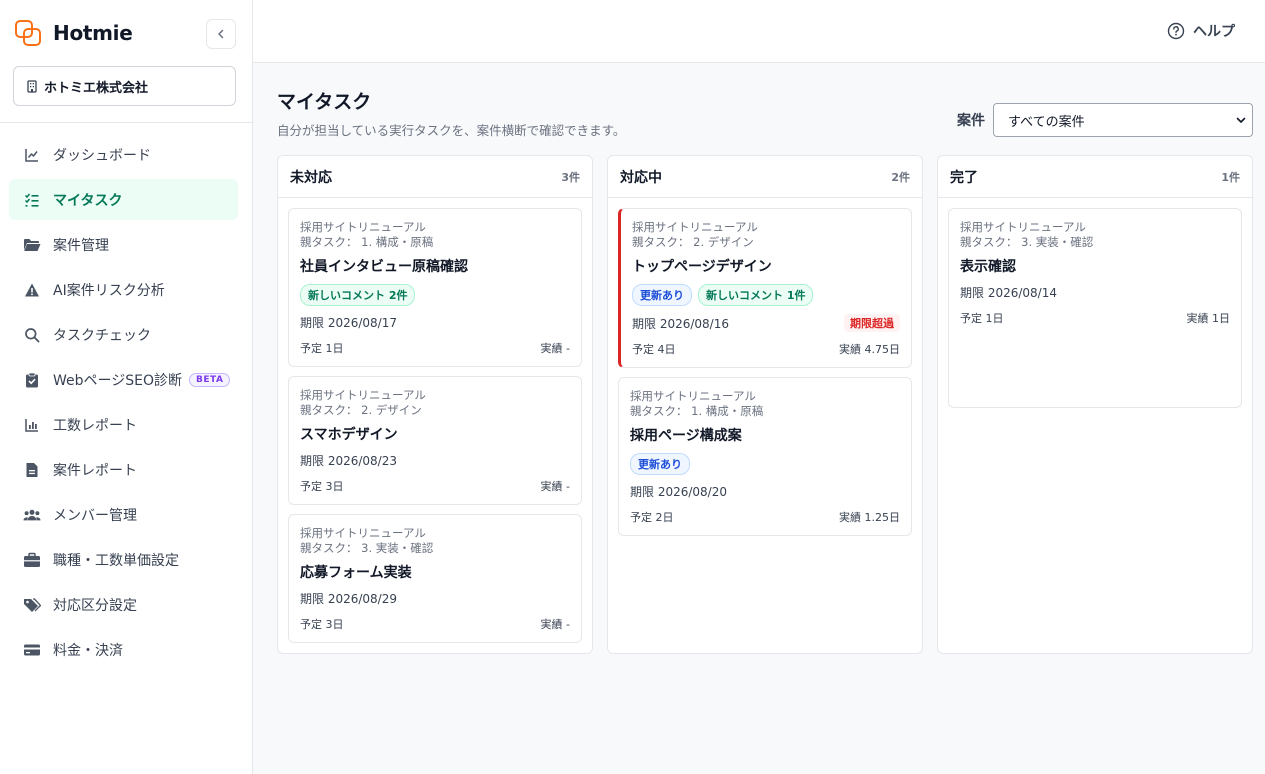 The image size is (1265, 774). Describe the element at coordinates (348, 323) in the screenshot. I see `card-due: 期限 2026/08/17` at that location.